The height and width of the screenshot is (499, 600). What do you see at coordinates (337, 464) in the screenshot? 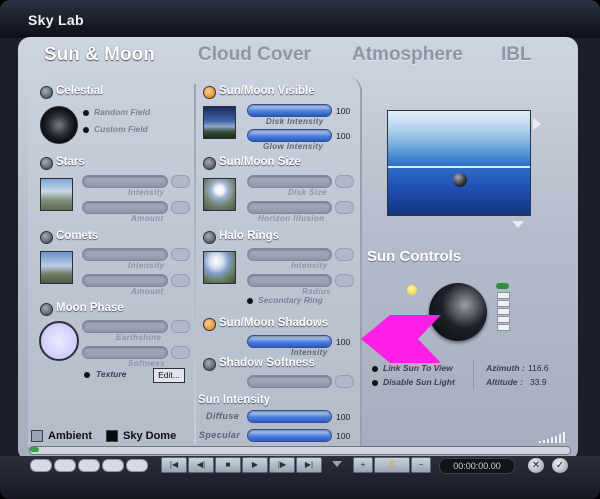
I see `timeline-dropdown-icon` at bounding box center [337, 464].